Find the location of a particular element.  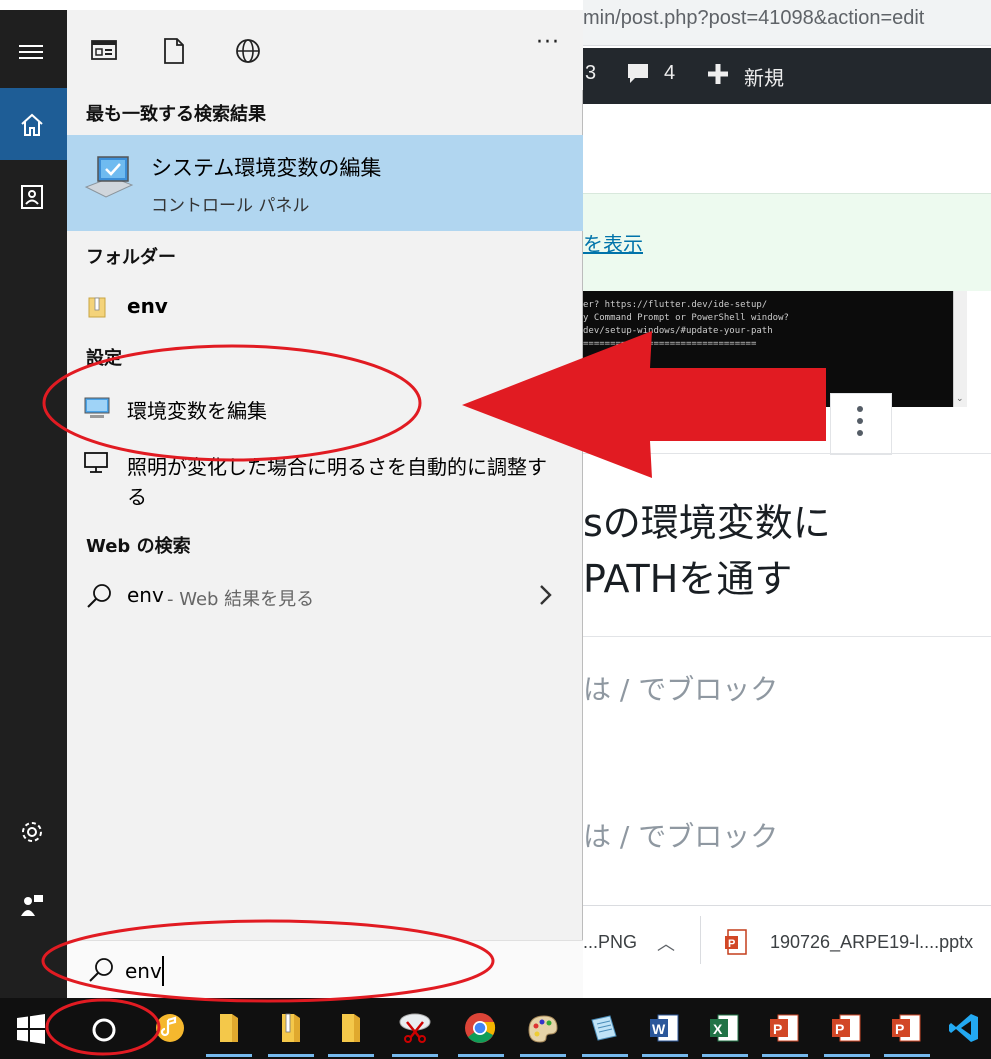

updates-count: 3 is located at coordinates (590, 73).